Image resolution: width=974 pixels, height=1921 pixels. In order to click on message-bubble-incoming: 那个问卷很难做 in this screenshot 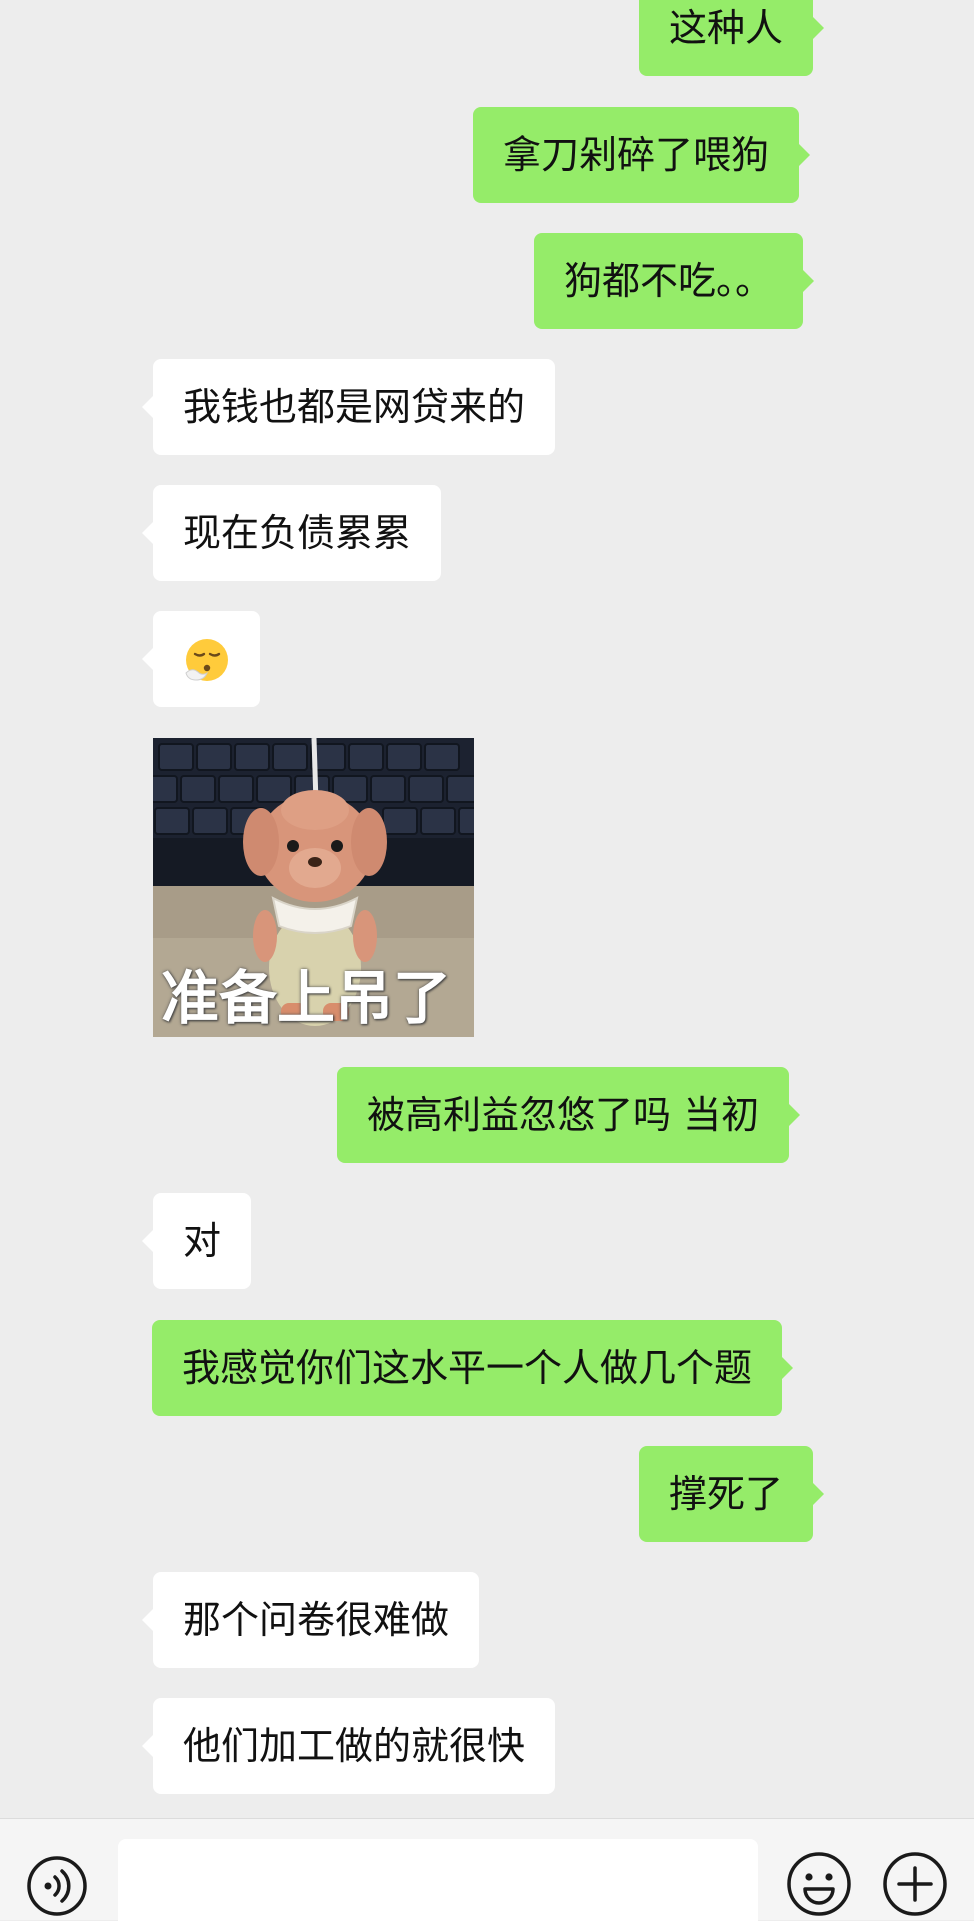, I will do `click(310, 1620)`.